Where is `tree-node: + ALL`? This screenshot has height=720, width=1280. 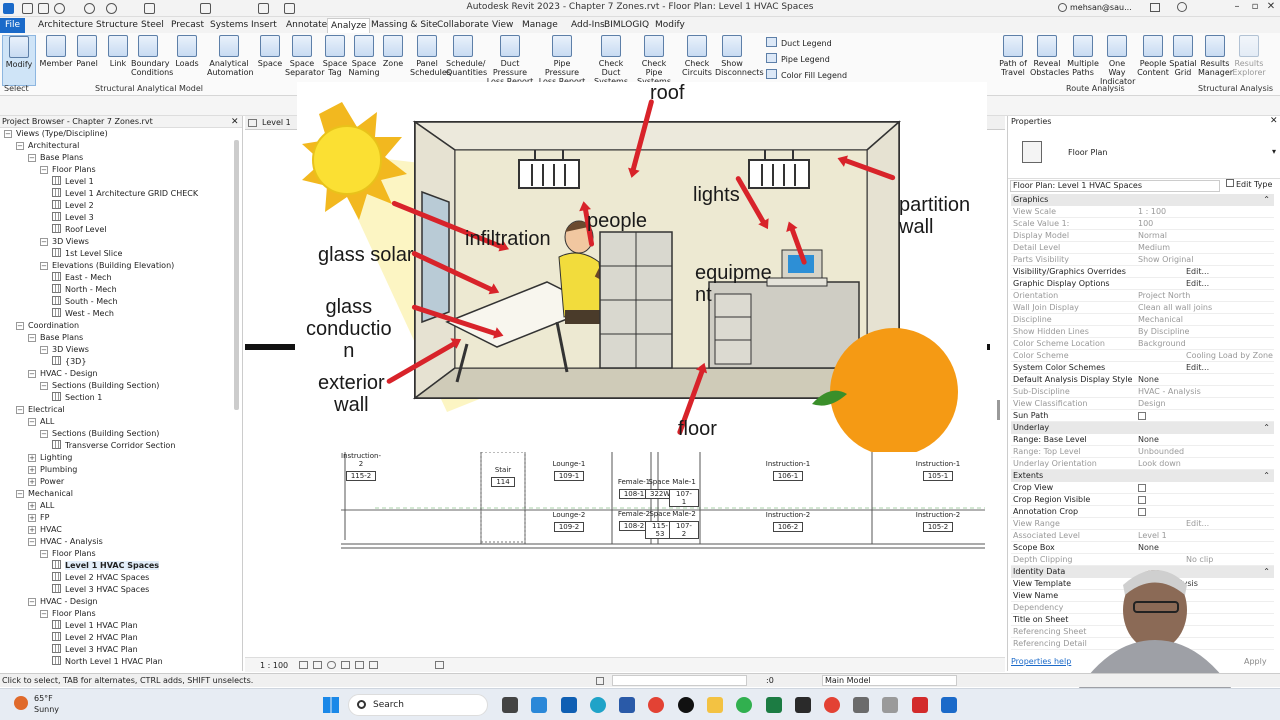
tree-node: + ALL is located at coordinates (41, 506).